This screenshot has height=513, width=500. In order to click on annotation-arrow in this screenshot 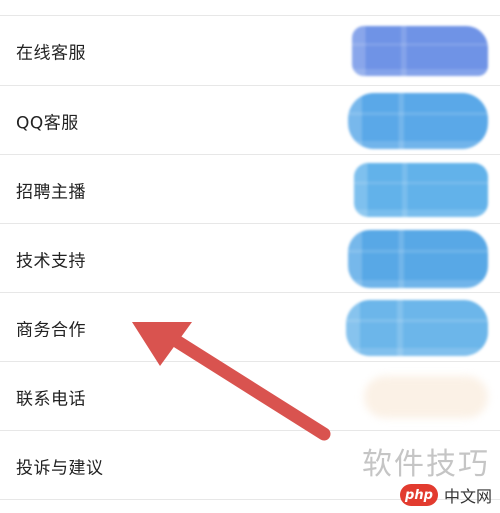, I will do `click(231, 381)`.